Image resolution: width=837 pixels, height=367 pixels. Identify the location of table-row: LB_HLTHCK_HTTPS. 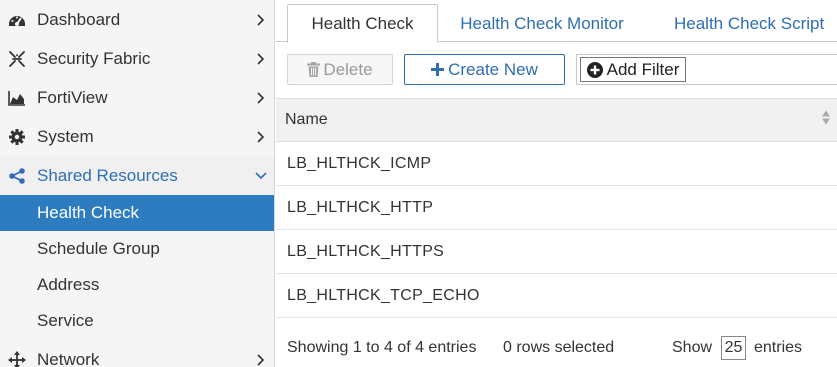
(556, 252).